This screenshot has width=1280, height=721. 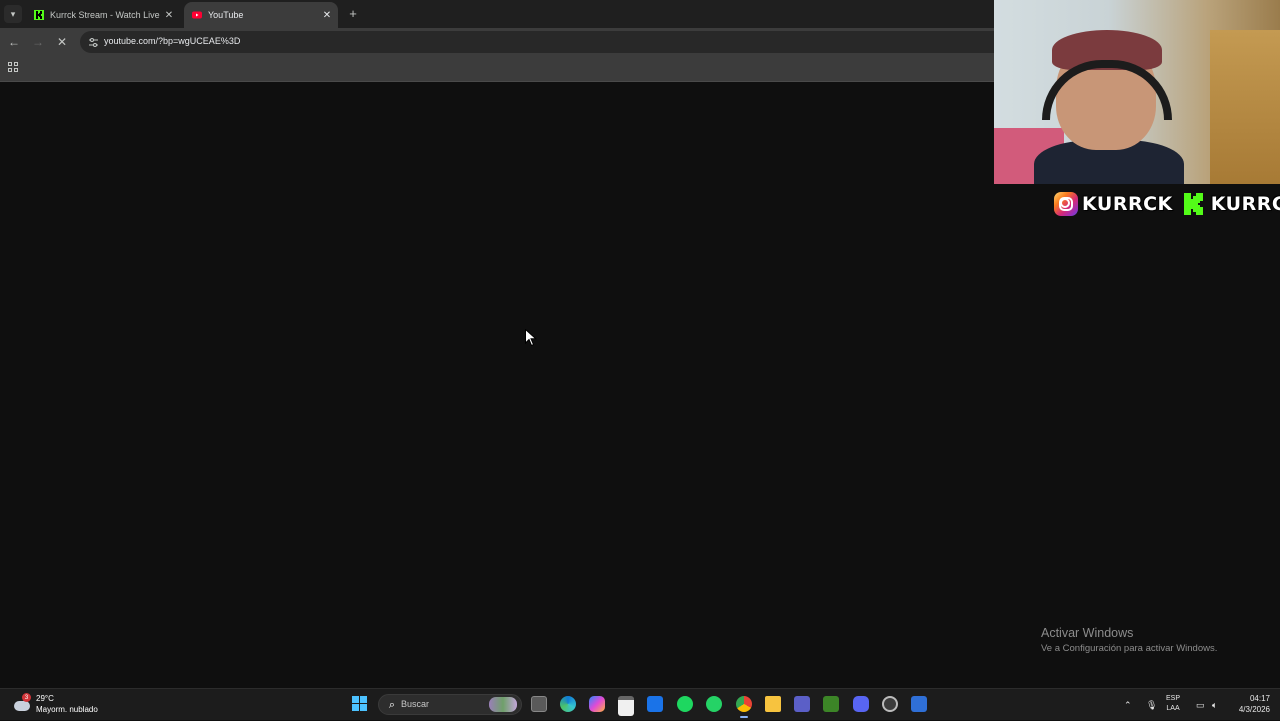 I want to click on plus-icon: +, so click(x=353, y=13).